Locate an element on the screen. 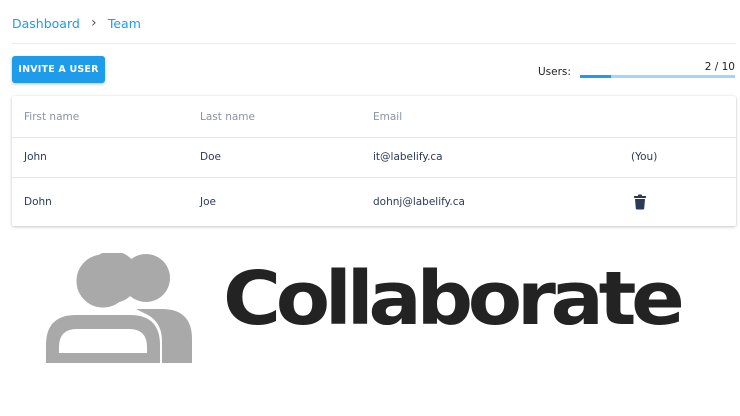 The height and width of the screenshot is (416, 740). breadcrumb-dashboard: Dashboard is located at coordinates (46, 23).